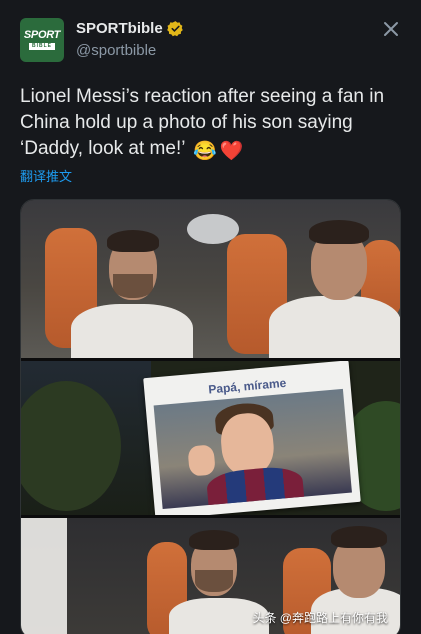  What do you see at coordinates (320, 618) in the screenshot?
I see `watermark-label: 头条 @奔跑路上有你有我` at bounding box center [320, 618].